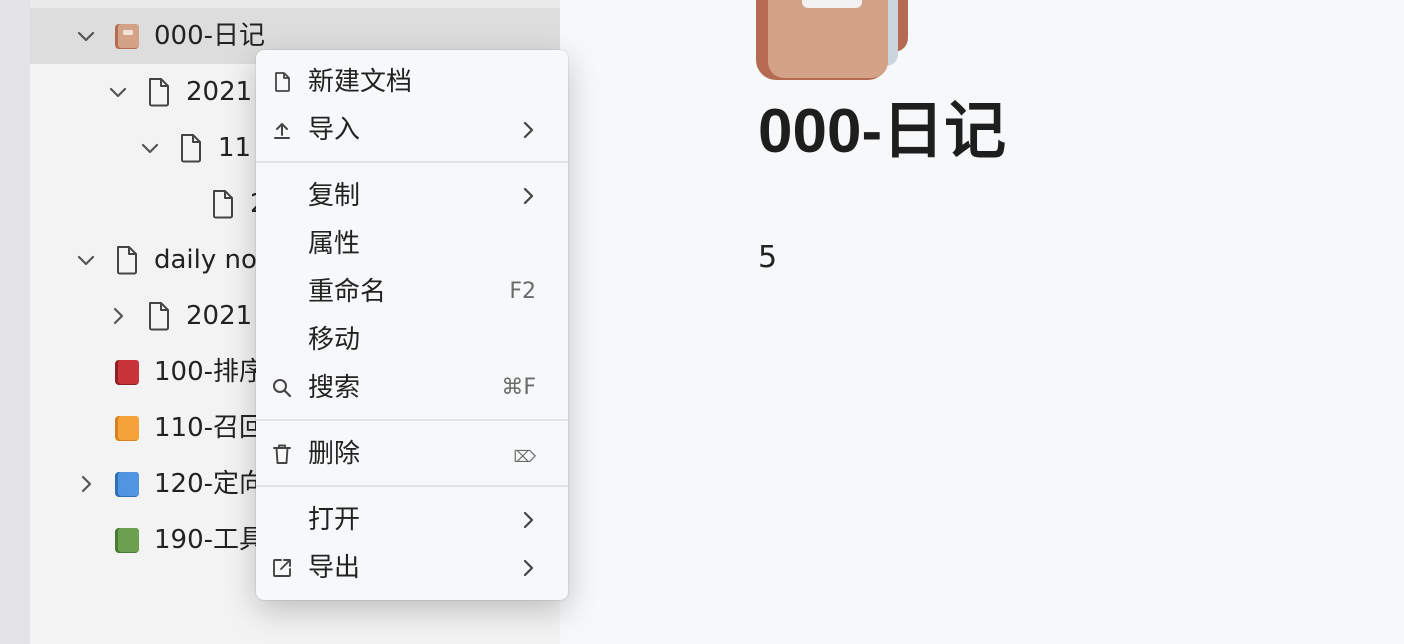 This screenshot has width=1404, height=644. I want to click on menu-item-export: 导出, so click(412, 568).